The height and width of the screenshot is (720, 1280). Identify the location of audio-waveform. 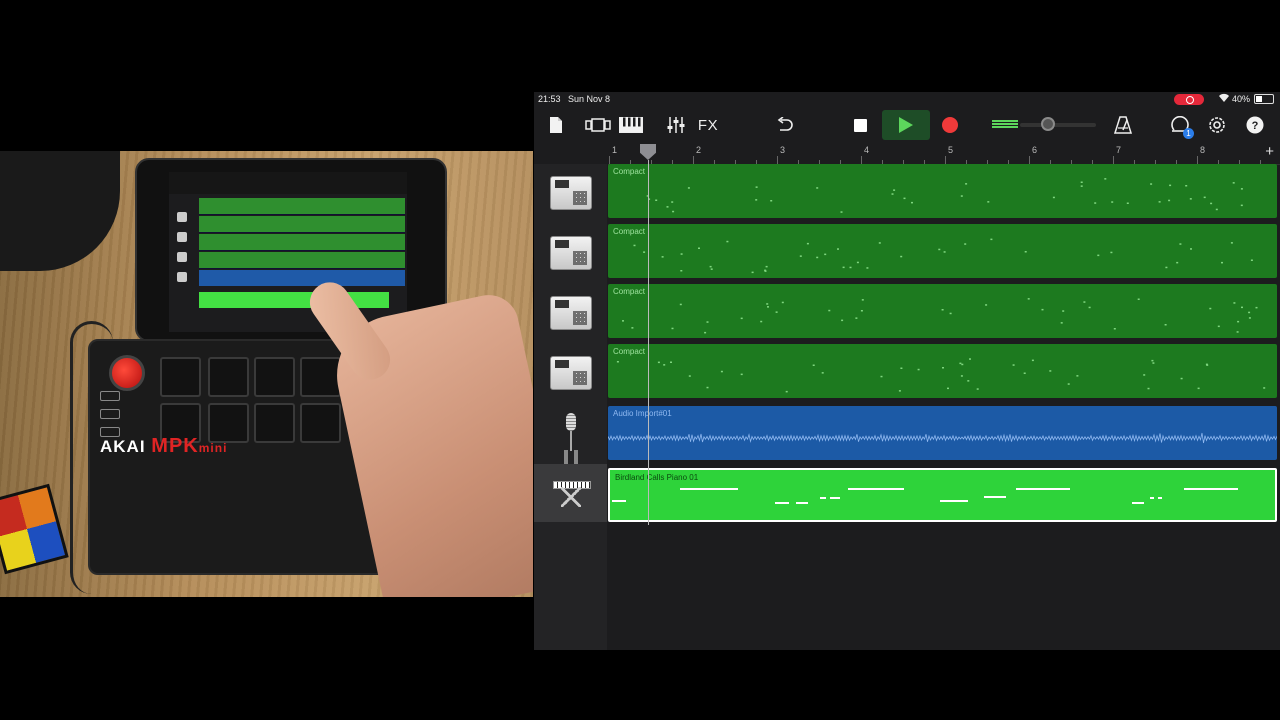
(942, 438).